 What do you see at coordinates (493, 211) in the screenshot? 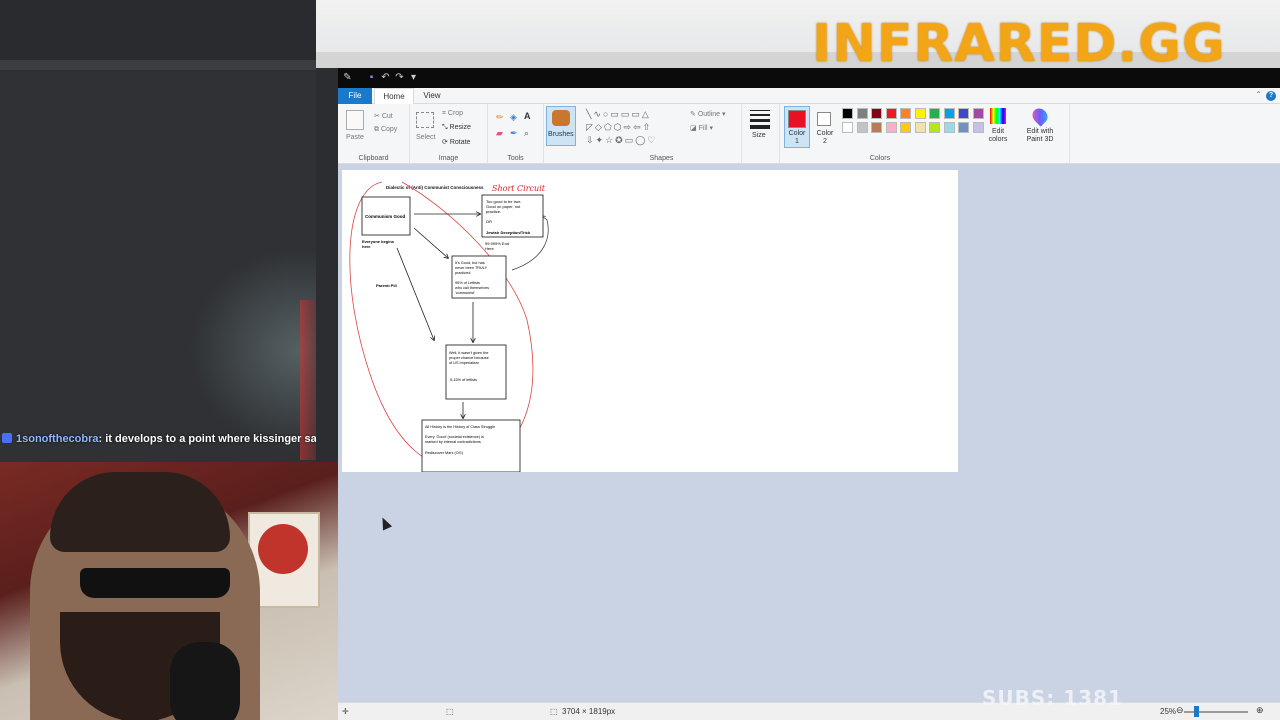
I see `box2-line3: practice.` at bounding box center [493, 211].